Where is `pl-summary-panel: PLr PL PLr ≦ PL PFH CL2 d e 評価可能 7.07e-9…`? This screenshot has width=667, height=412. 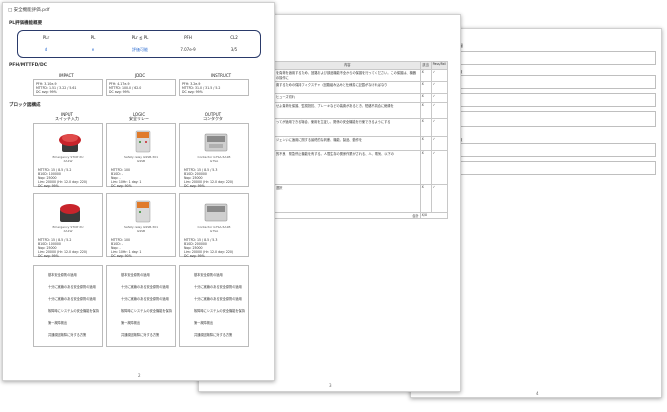 pl-summary-panel: PLr PL PLr ≦ PL PFH CL2 d e 評価可能 7.07e-9… is located at coordinates (139, 44).